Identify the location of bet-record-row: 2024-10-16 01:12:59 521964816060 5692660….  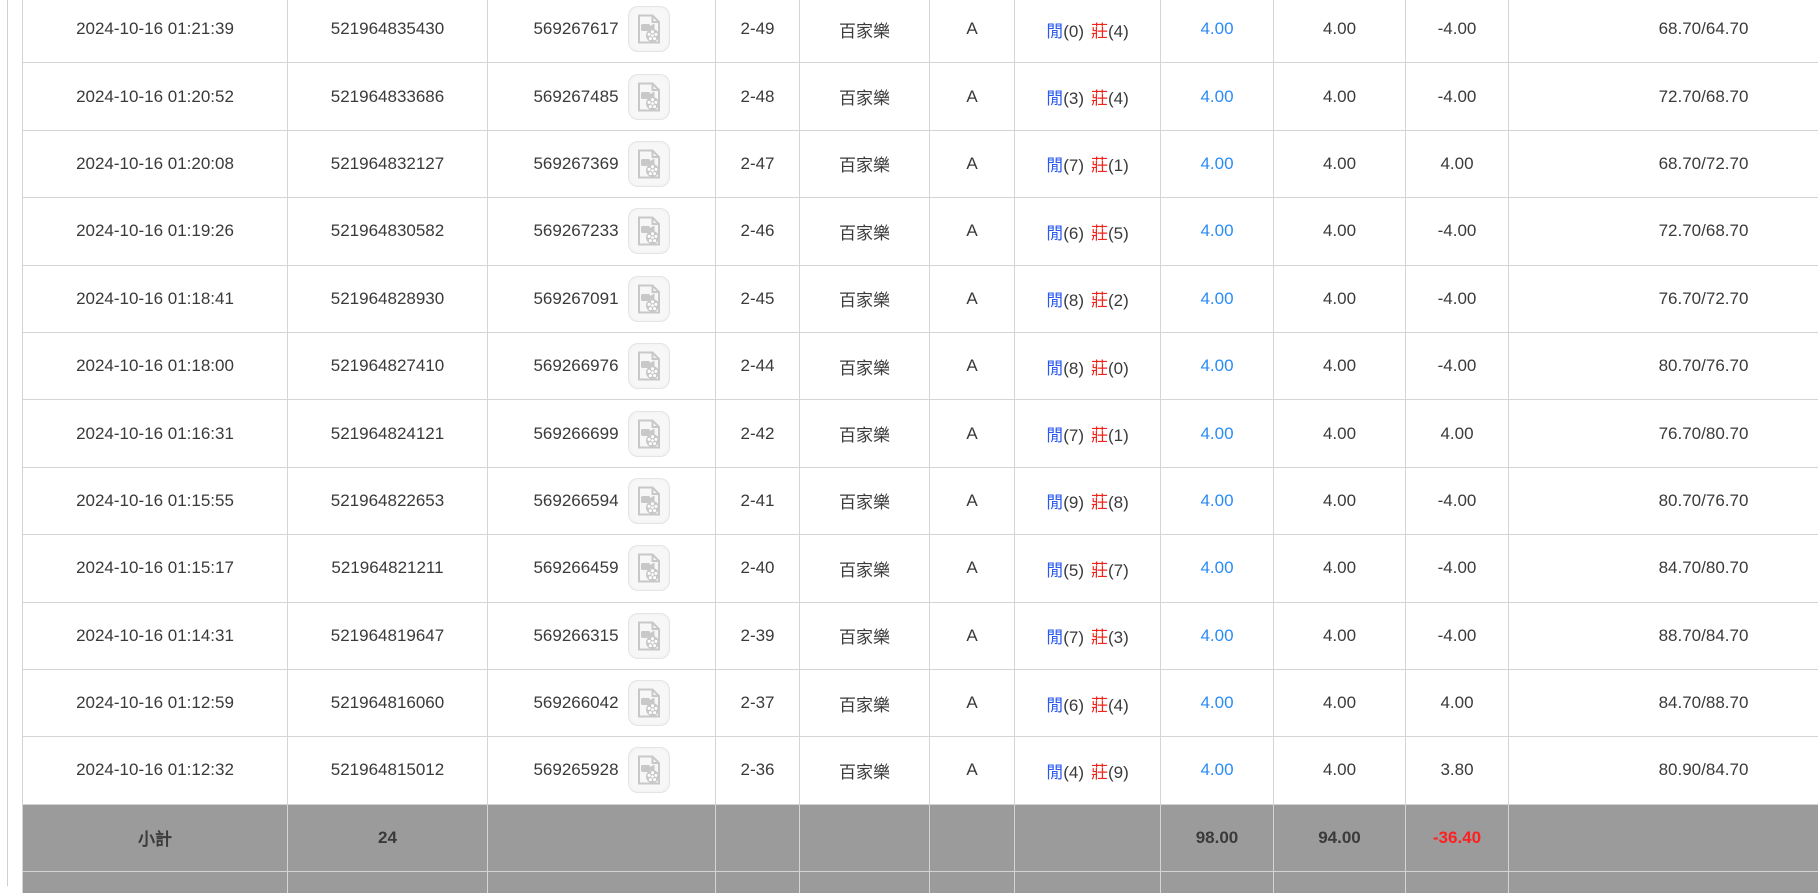
(920, 703).